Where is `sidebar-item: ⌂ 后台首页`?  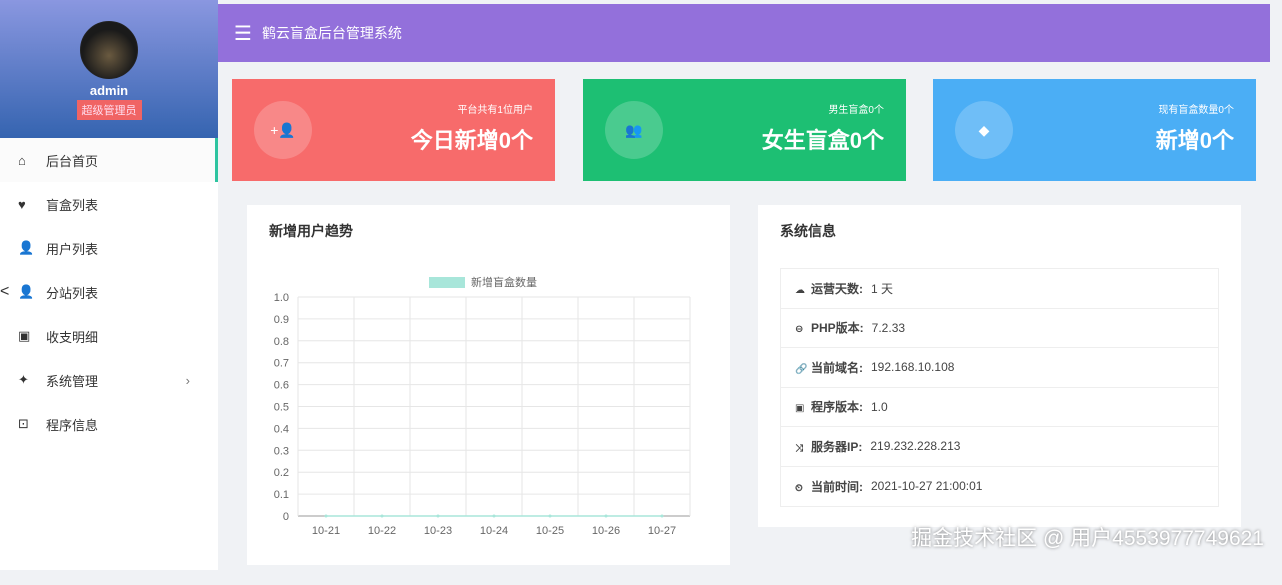 sidebar-item: ⌂ 后台首页 is located at coordinates (109, 160).